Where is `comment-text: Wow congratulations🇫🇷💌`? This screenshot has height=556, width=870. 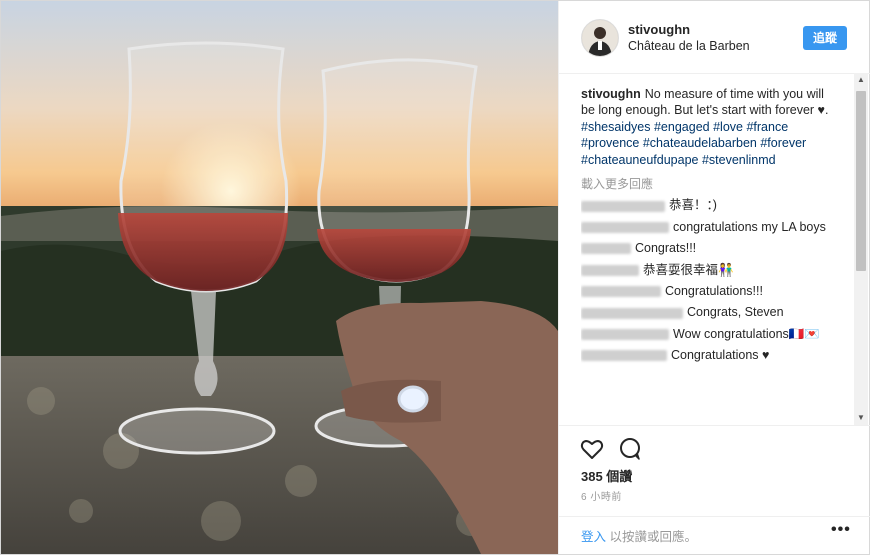
comment-text: Wow congratulations🇫🇷💌 is located at coordinates (746, 333).